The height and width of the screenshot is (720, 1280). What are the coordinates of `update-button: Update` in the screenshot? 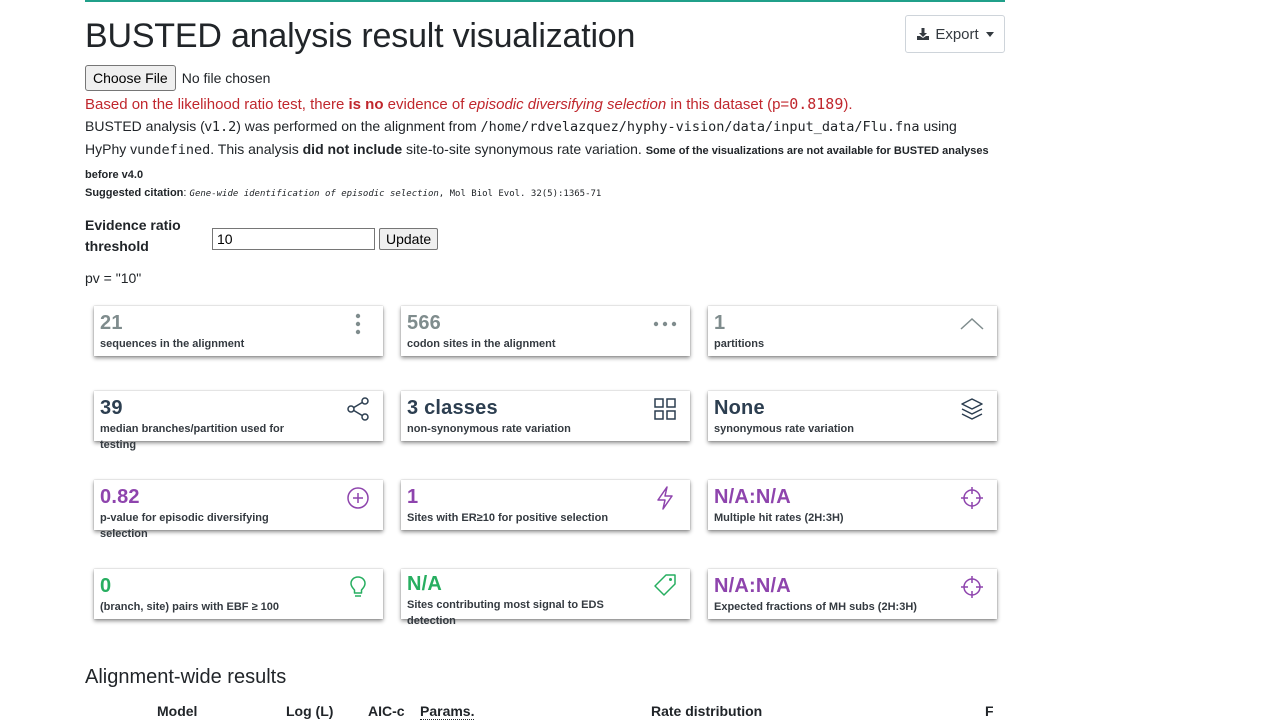 It's located at (409, 239).